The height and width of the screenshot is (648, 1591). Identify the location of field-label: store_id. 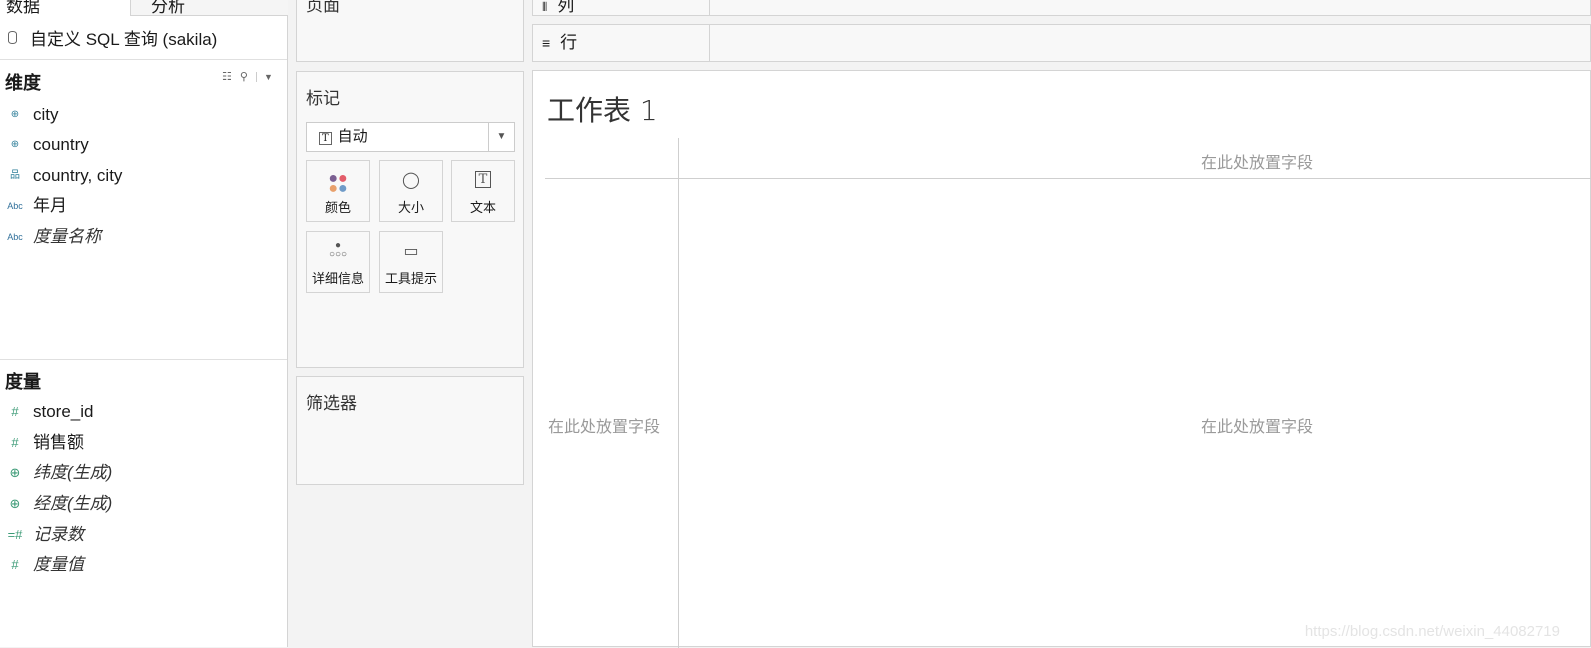
(63, 411).